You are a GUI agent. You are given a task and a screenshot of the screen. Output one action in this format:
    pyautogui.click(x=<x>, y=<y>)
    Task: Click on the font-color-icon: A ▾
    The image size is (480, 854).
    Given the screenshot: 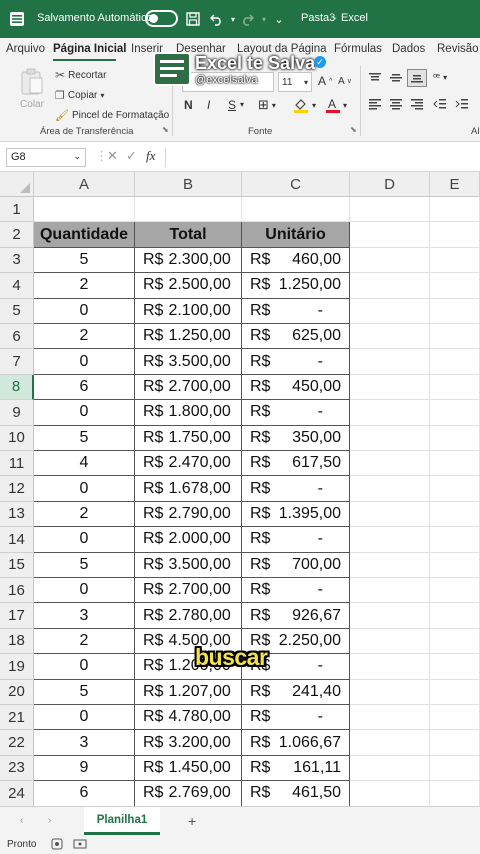 What is the action you would take?
    pyautogui.click(x=336, y=105)
    